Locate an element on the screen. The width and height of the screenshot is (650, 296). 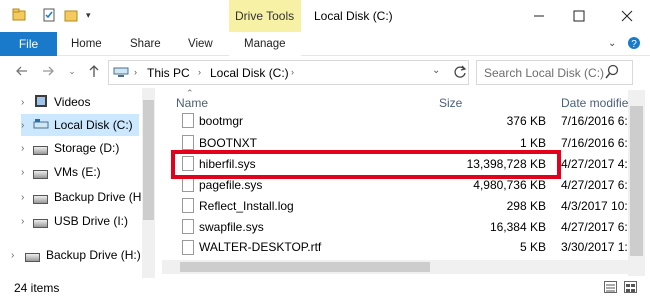
status-bar is located at coordinates (325, 286).